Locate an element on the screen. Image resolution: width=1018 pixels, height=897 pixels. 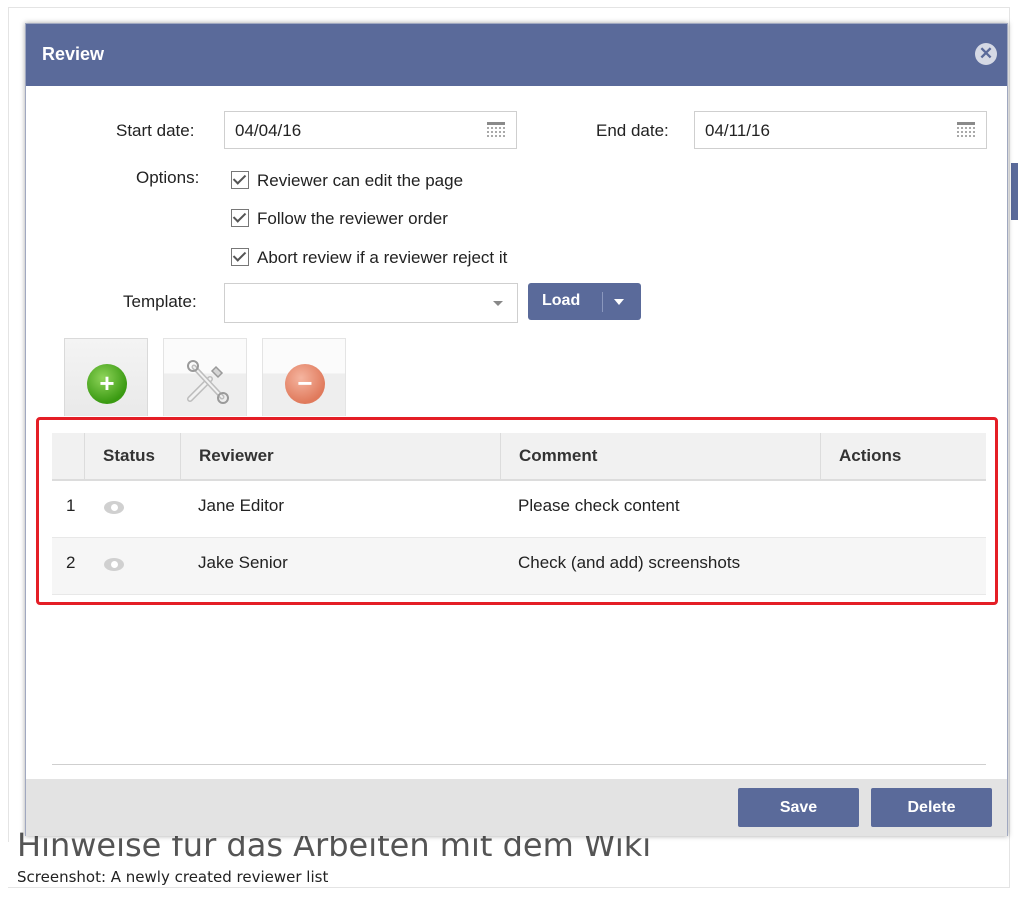
start-date-value: 04/04/16 is located at coordinates (268, 130).